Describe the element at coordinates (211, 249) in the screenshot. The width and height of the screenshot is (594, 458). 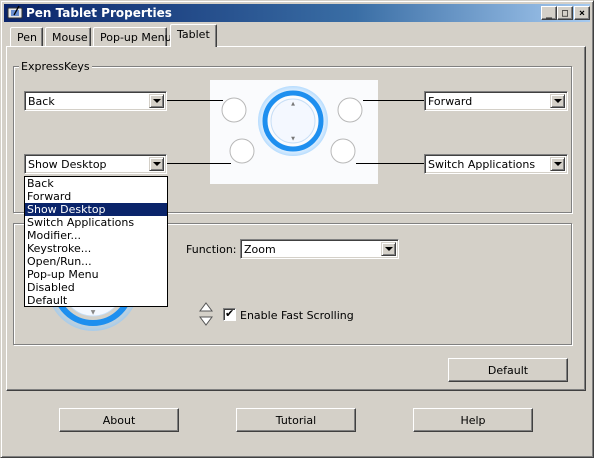
I see `function-label: Function:` at that location.